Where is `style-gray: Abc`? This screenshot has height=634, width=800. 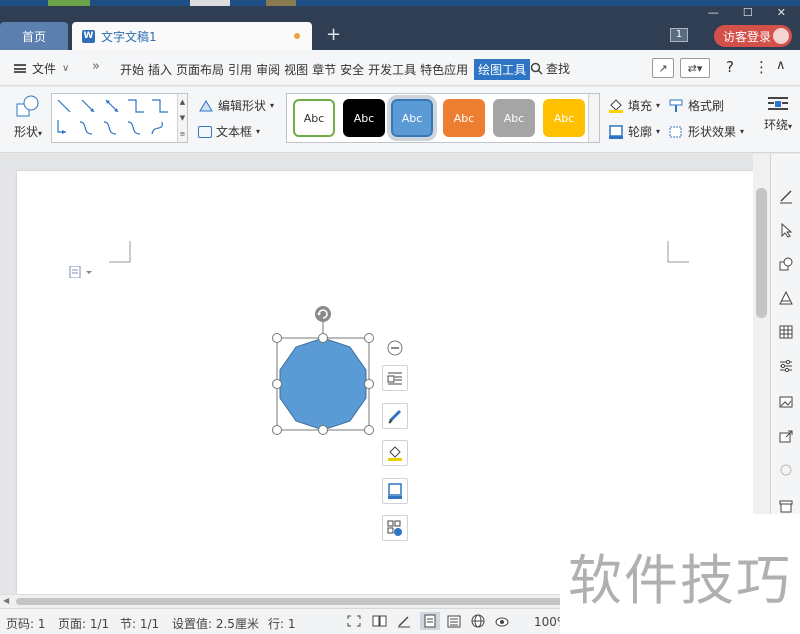
style-gray: Abc is located at coordinates (514, 118).